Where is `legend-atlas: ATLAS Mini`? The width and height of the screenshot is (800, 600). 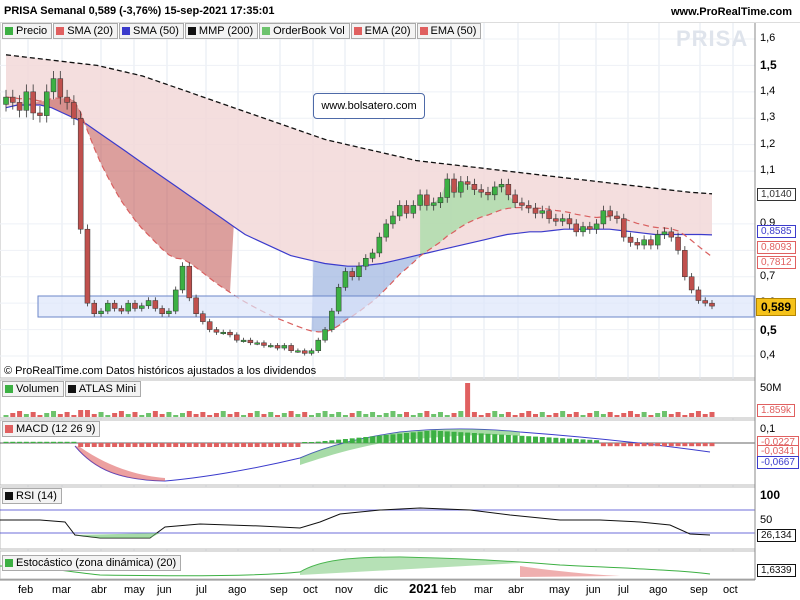 legend-atlas: ATLAS Mini is located at coordinates (103, 389).